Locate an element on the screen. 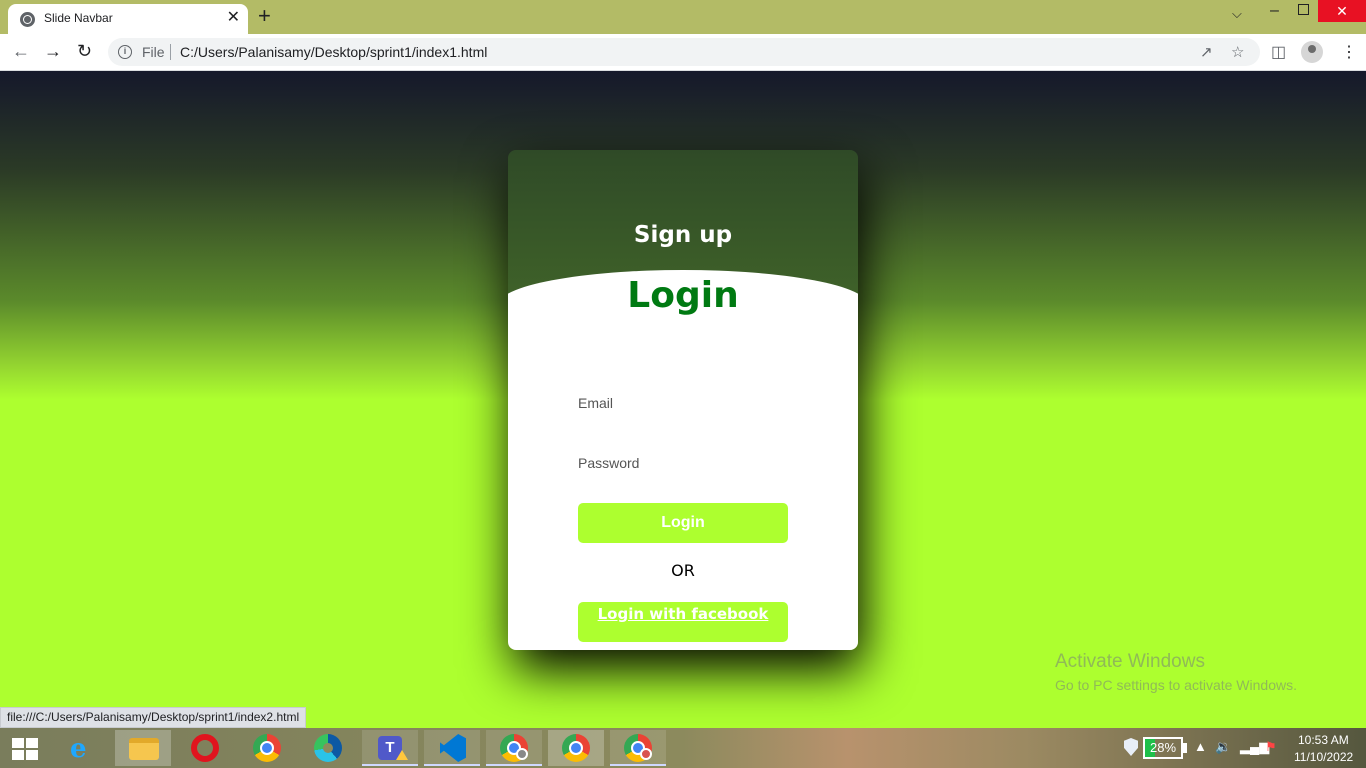  vscode-icon is located at coordinates (452, 748).